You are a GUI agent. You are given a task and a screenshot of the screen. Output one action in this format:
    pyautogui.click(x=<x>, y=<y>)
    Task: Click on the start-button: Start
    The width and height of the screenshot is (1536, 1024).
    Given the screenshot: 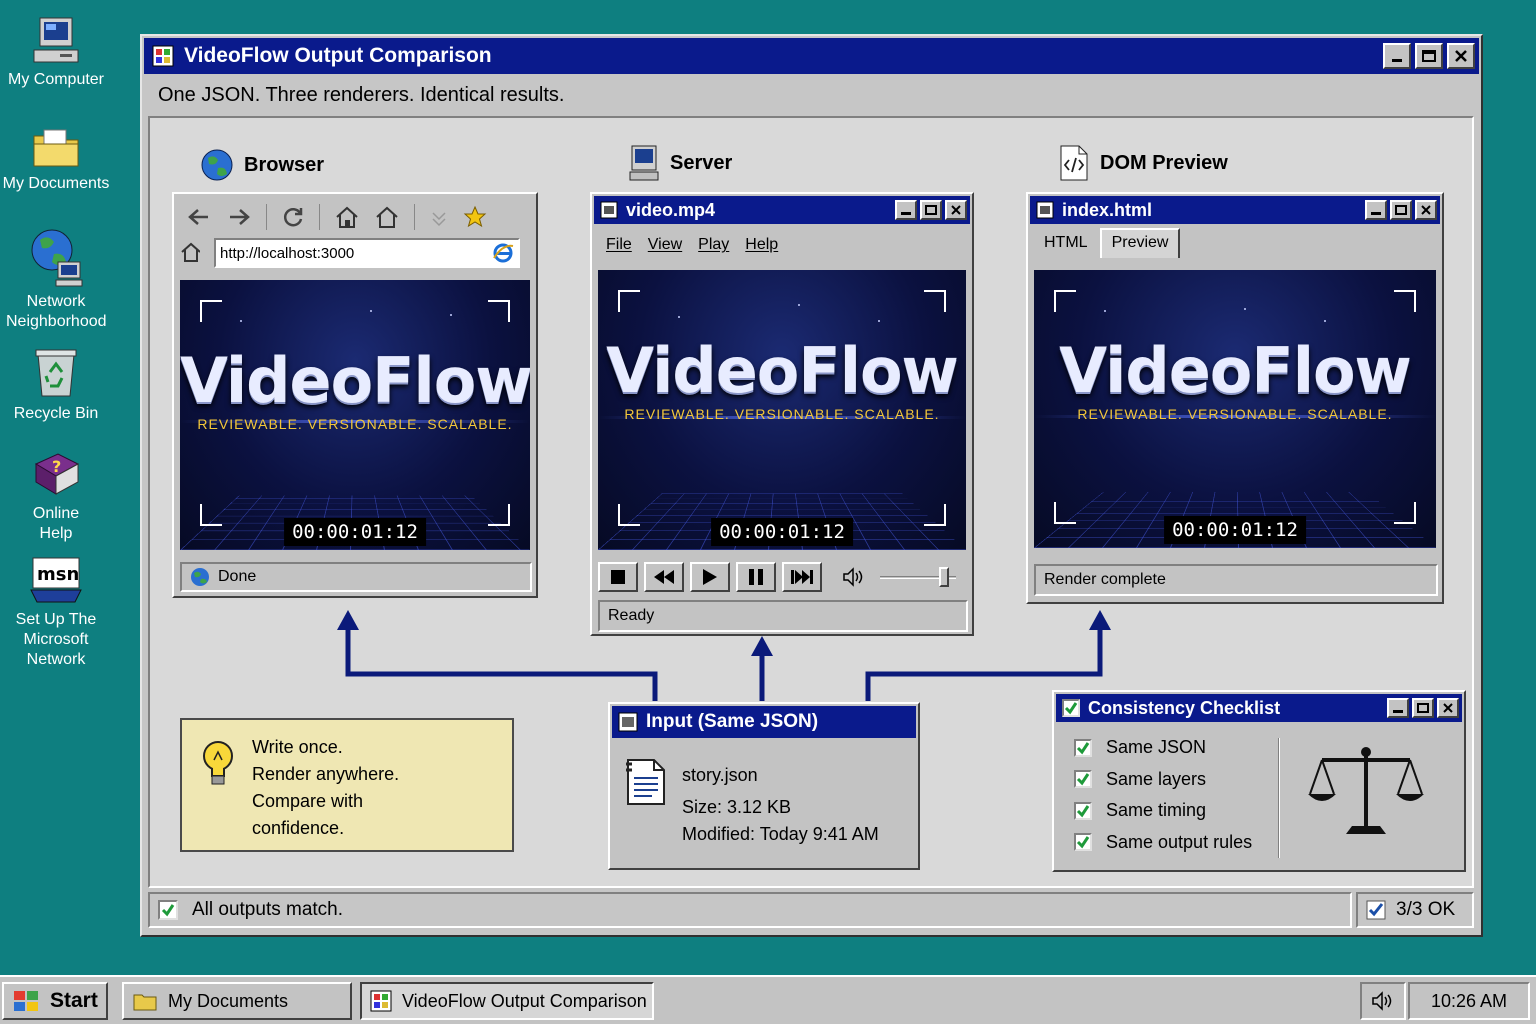 What is the action you would take?
    pyautogui.click(x=55, y=1001)
    